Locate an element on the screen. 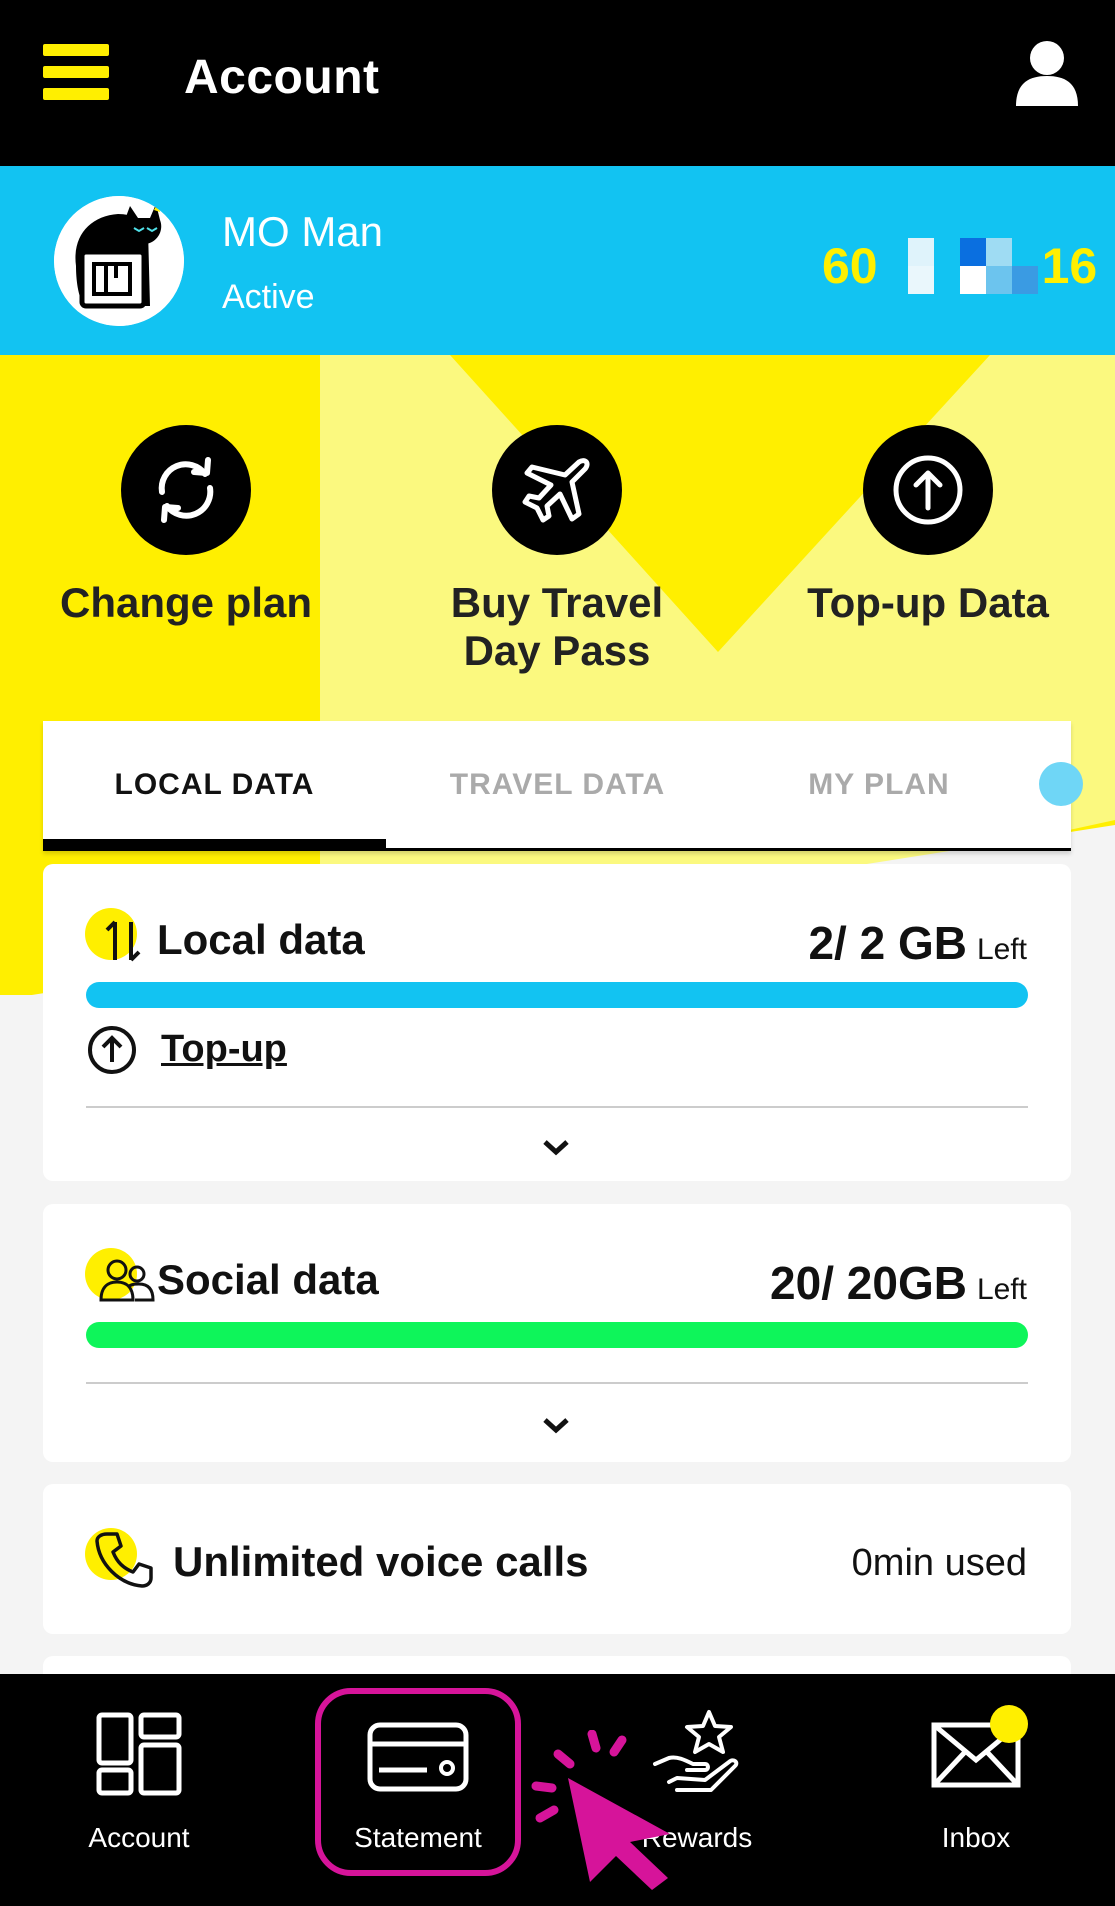  data-transfer-icon is located at coordinates (123, 941).